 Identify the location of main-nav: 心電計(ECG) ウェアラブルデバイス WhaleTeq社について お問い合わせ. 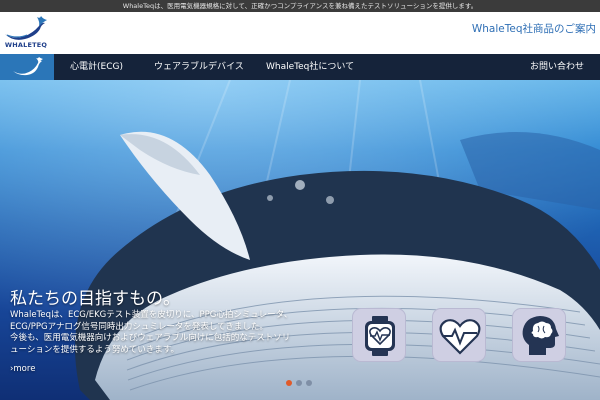
(300, 67).